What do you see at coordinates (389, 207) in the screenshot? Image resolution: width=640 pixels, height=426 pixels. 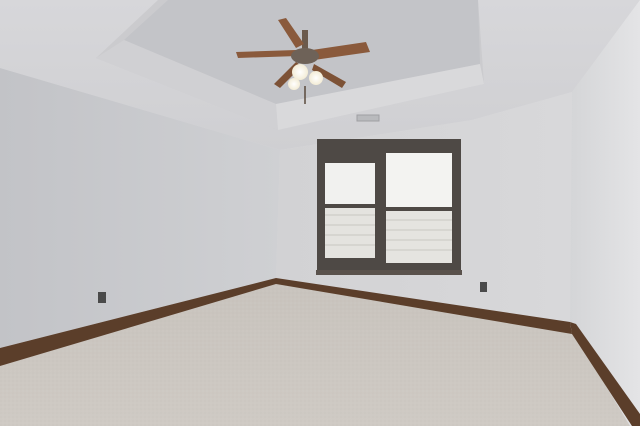 I see `double-window` at bounding box center [389, 207].